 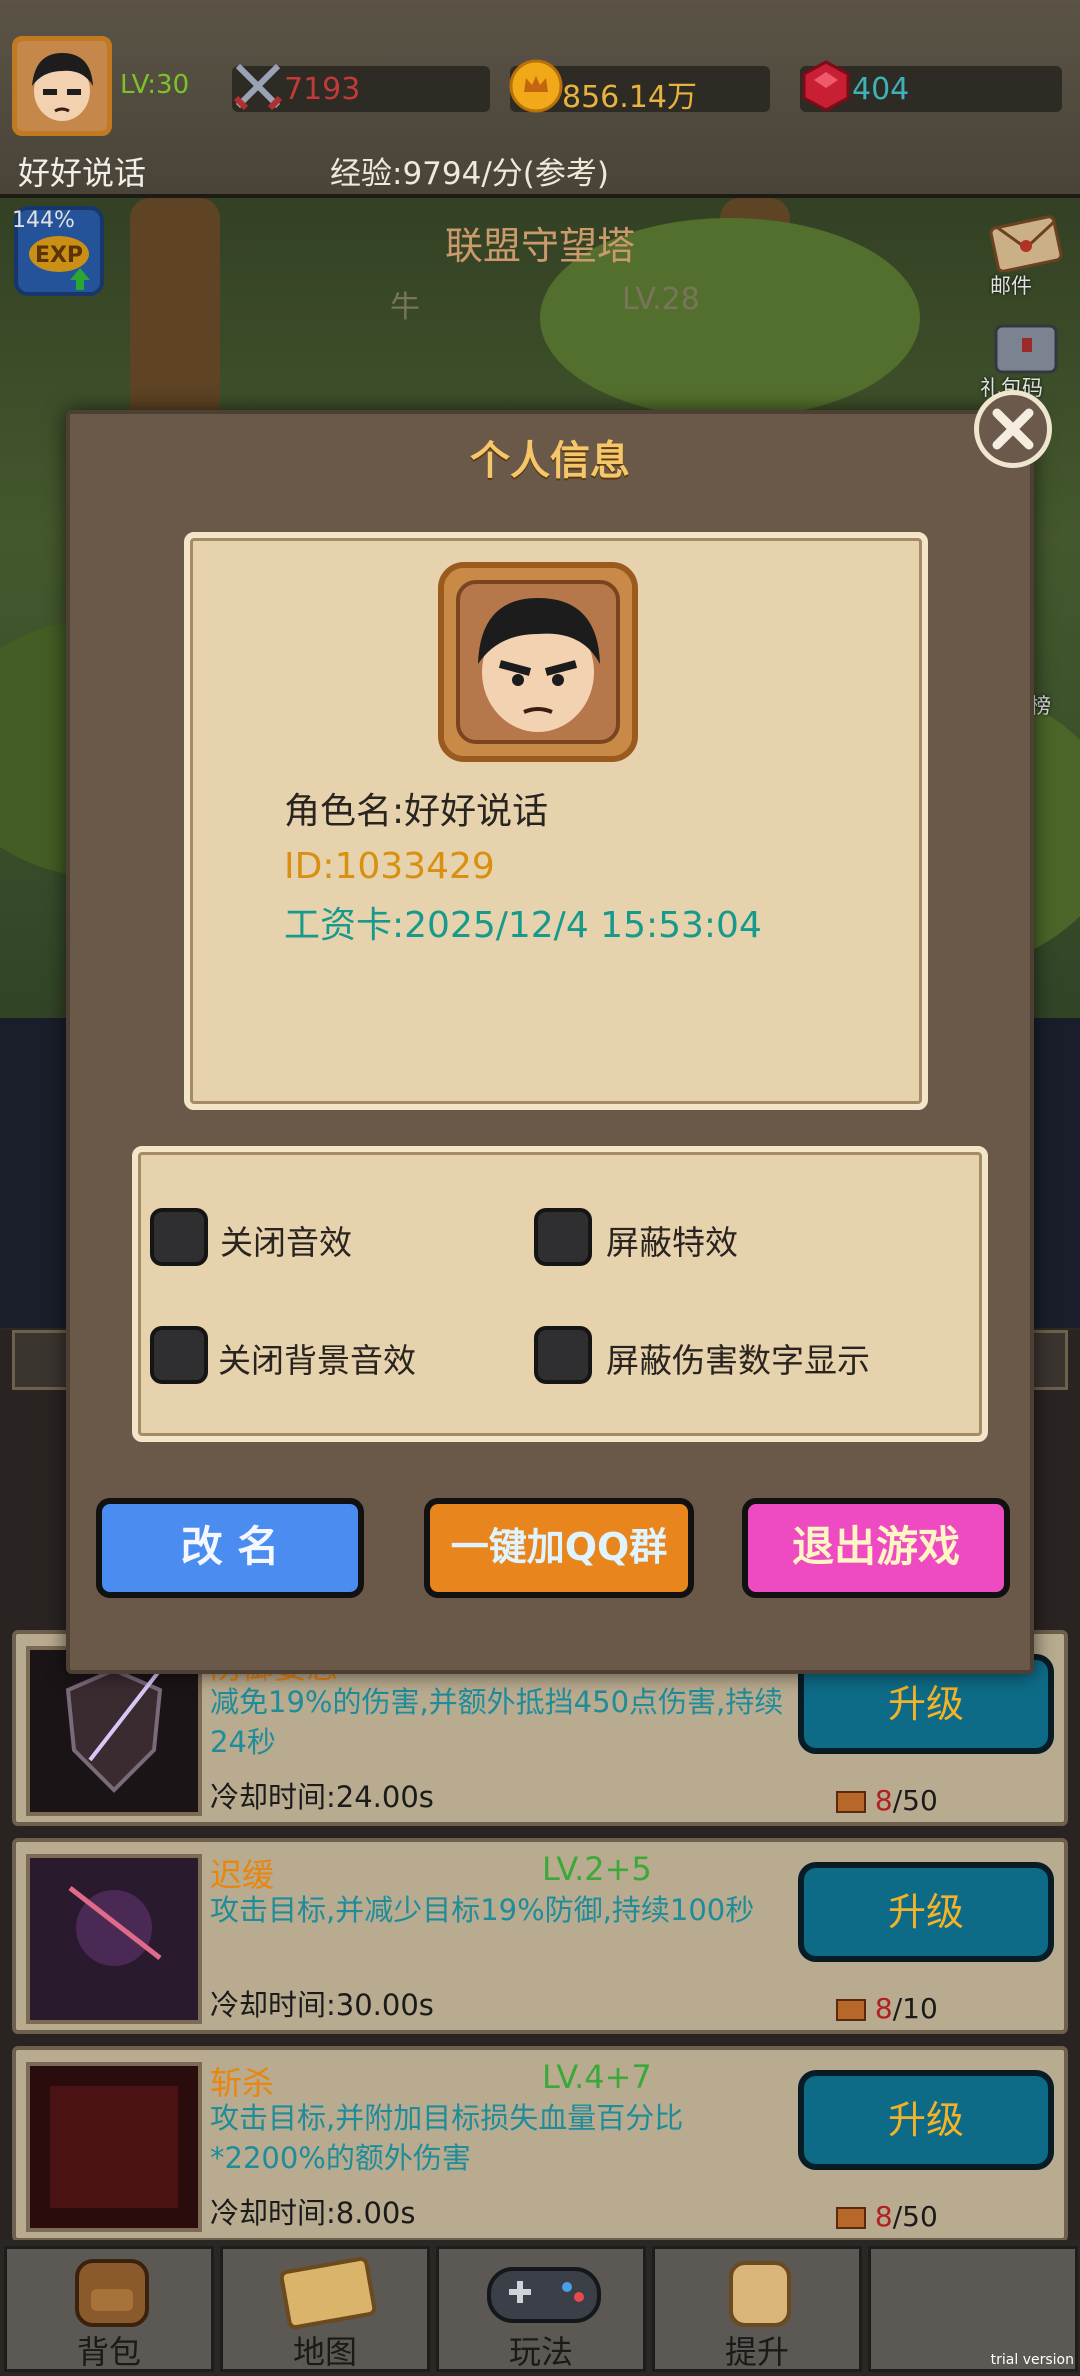 I want to click on hide-damage-numbers-label: 屏蔽伤害数字显示, so click(x=738, y=1360).